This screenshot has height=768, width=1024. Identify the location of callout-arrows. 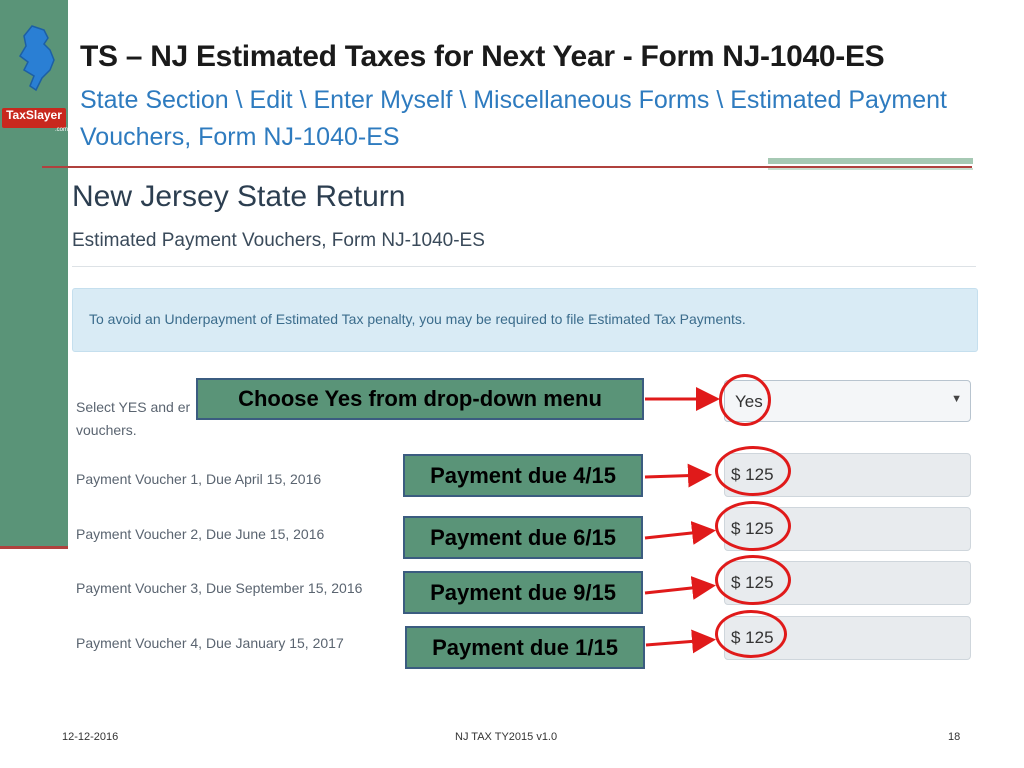
(682, 520).